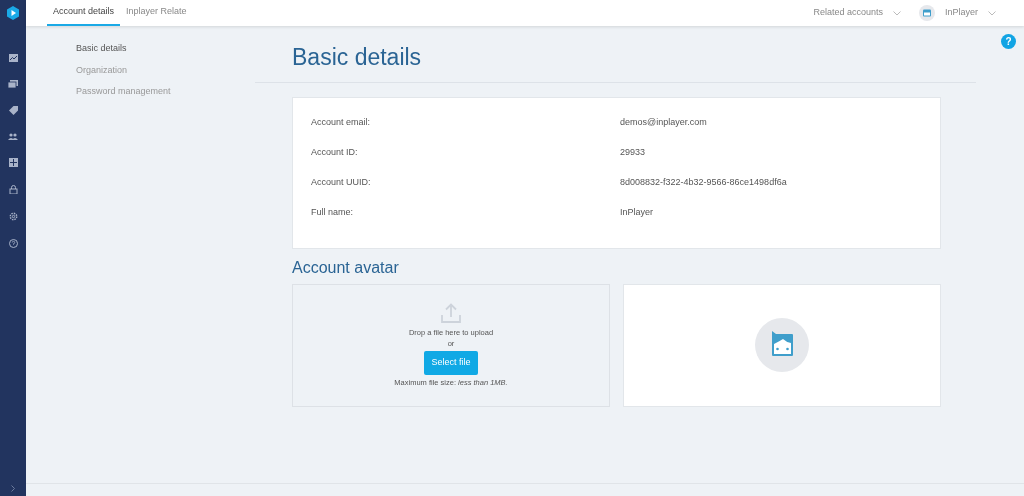 The height and width of the screenshot is (496, 1024). I want to click on tab: Inplayer Relate, so click(156, 13).